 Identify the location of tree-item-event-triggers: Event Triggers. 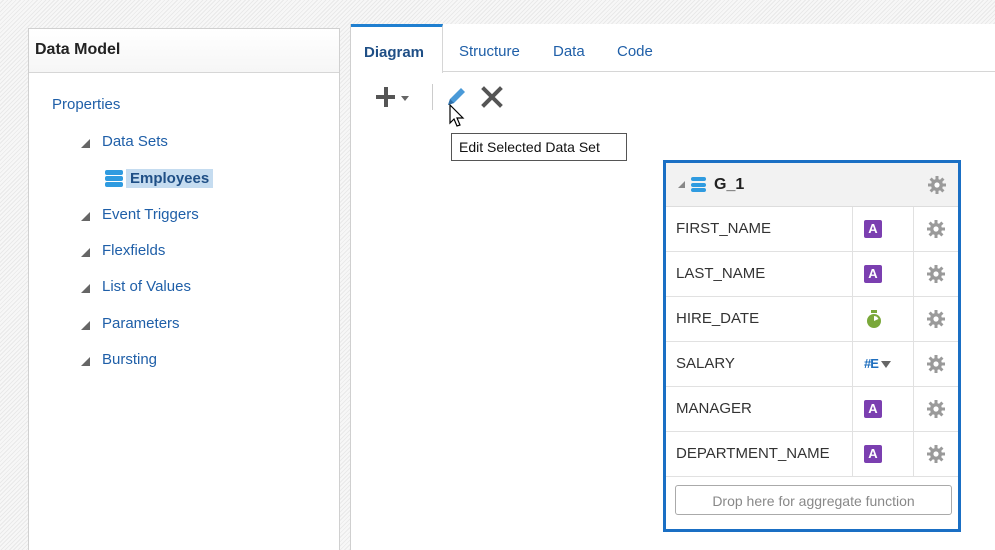
(140, 214).